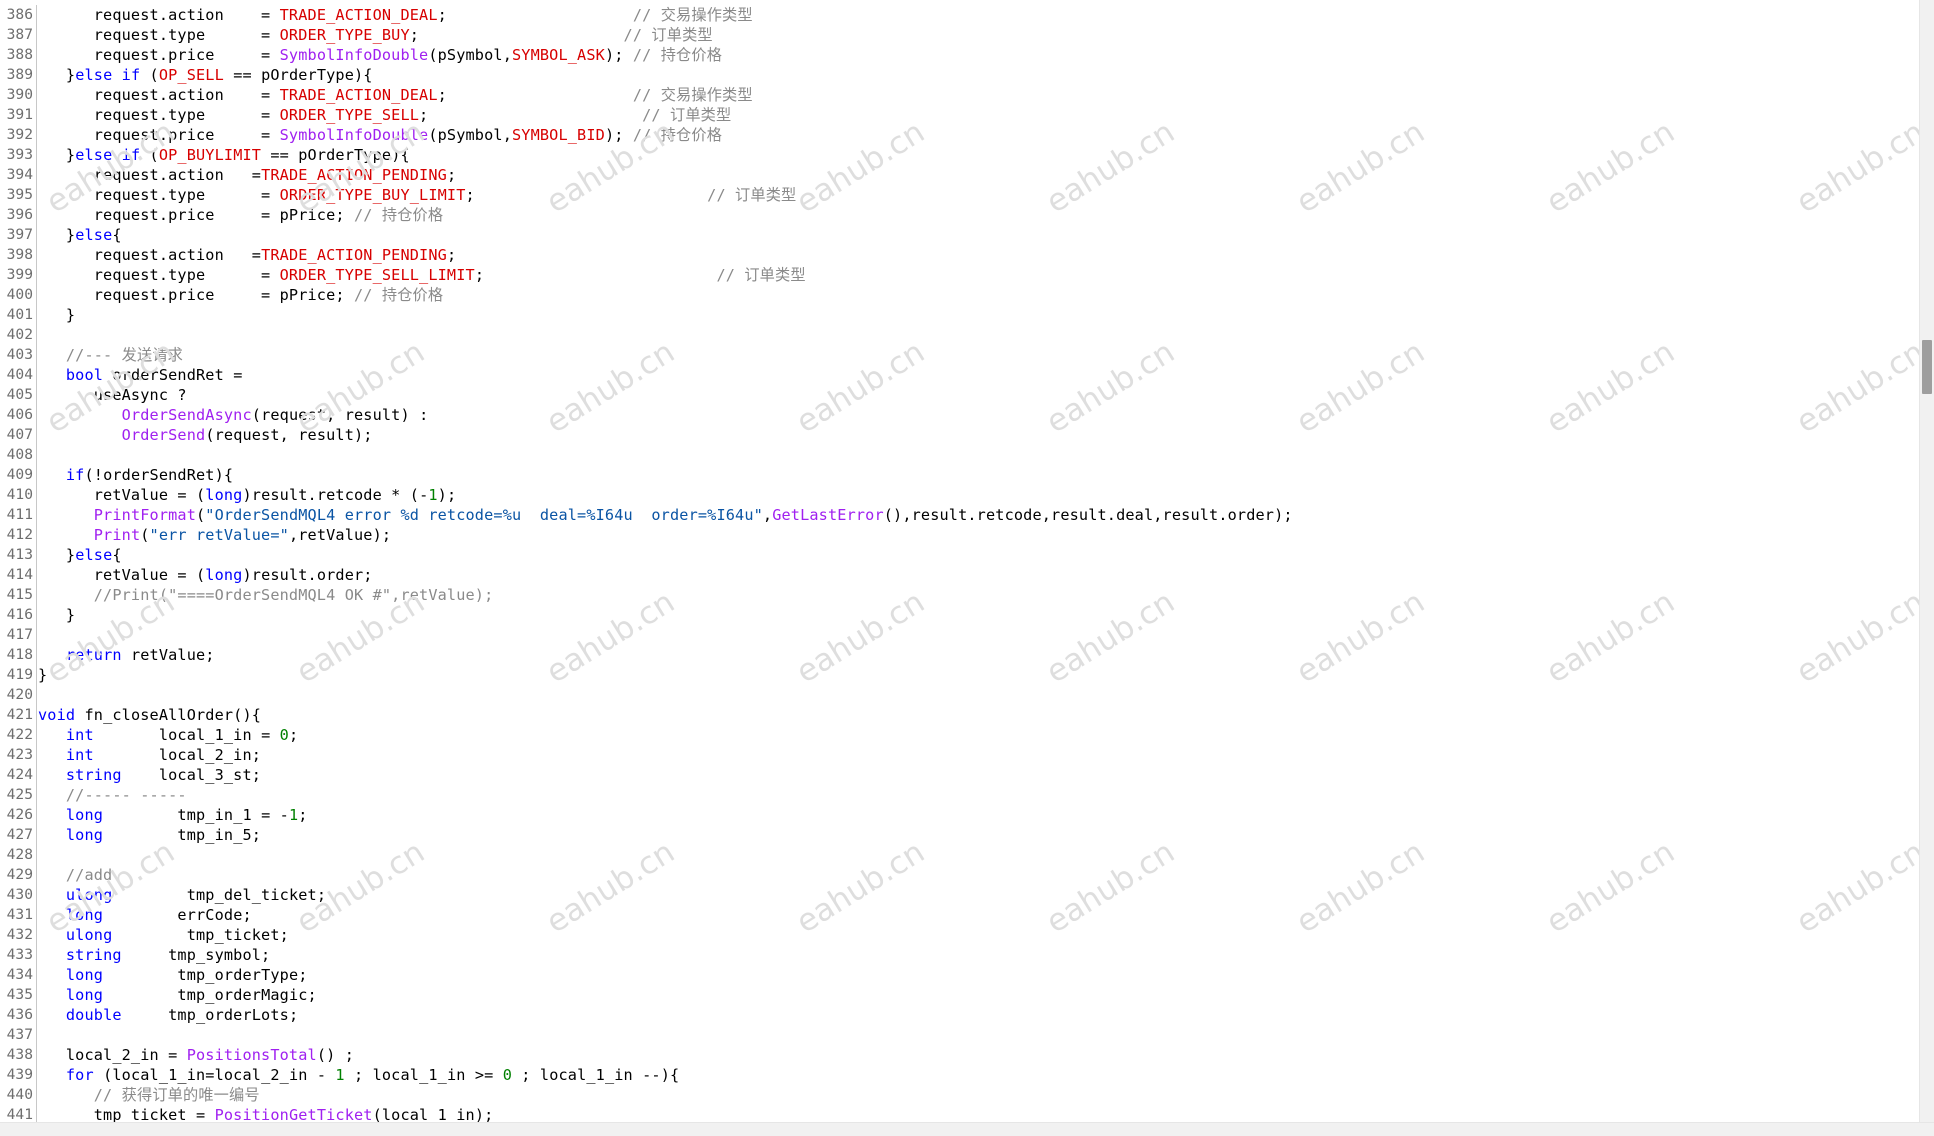  I want to click on code-line: 428, so click(960, 855).